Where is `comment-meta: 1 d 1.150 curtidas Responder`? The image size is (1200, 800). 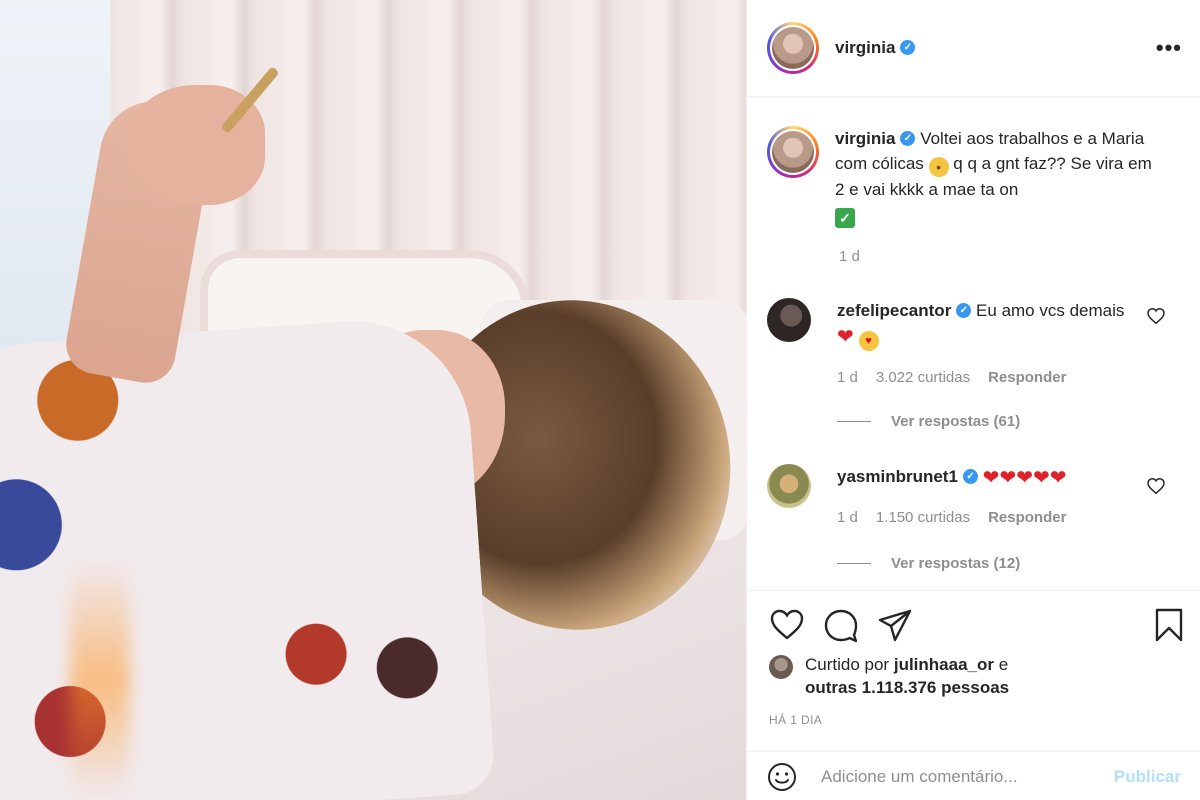 comment-meta: 1 d 1.150 curtidas Responder is located at coordinates (987, 517).